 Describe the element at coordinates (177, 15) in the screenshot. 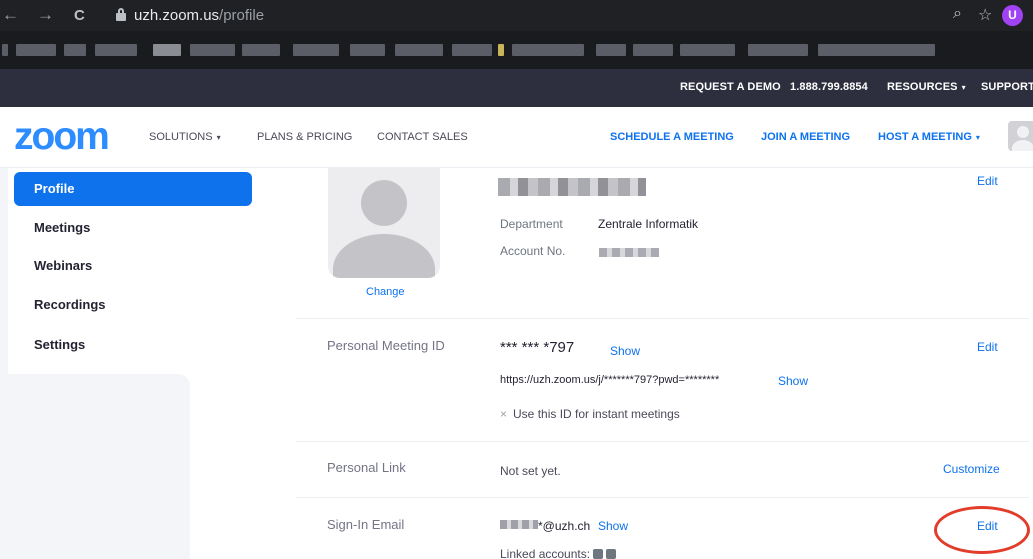

I see `url-host: uzh.zoom.us` at that location.